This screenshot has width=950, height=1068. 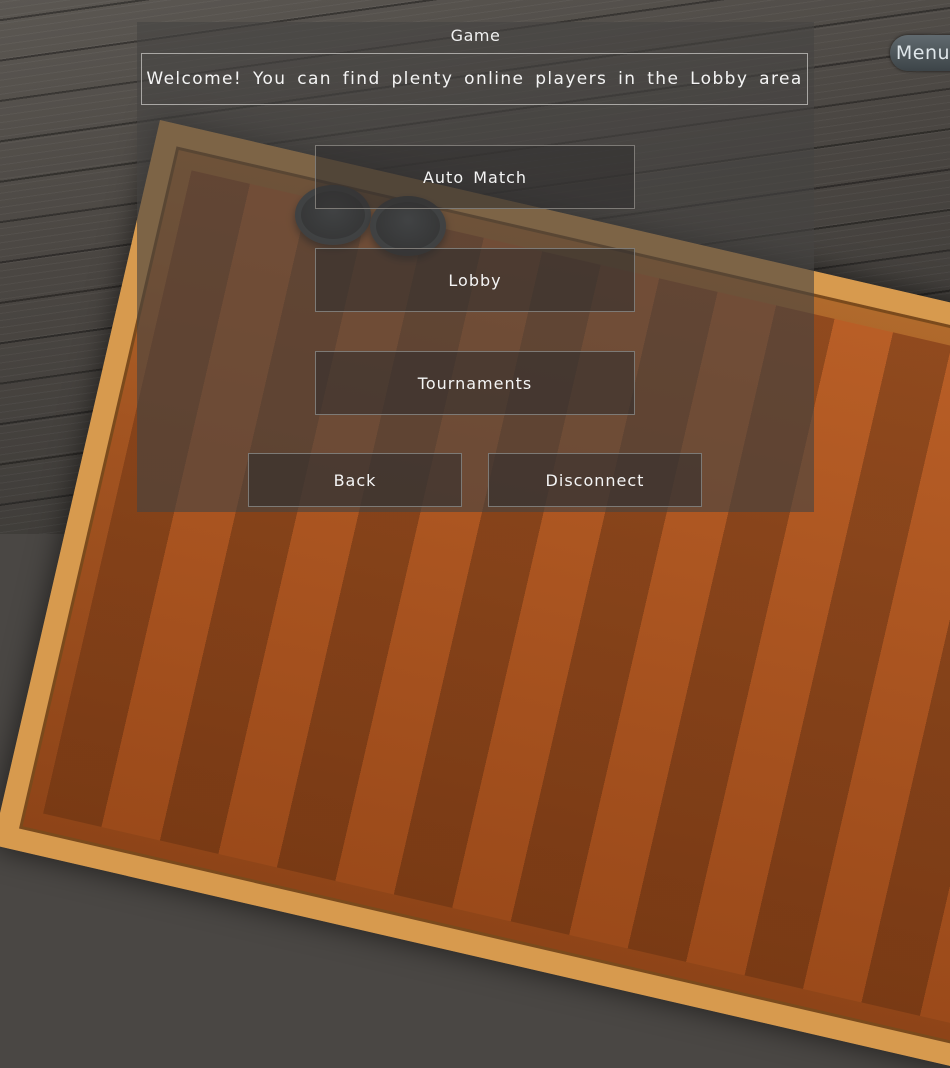 What do you see at coordinates (475, 35) in the screenshot?
I see `panel-title: Game` at bounding box center [475, 35].